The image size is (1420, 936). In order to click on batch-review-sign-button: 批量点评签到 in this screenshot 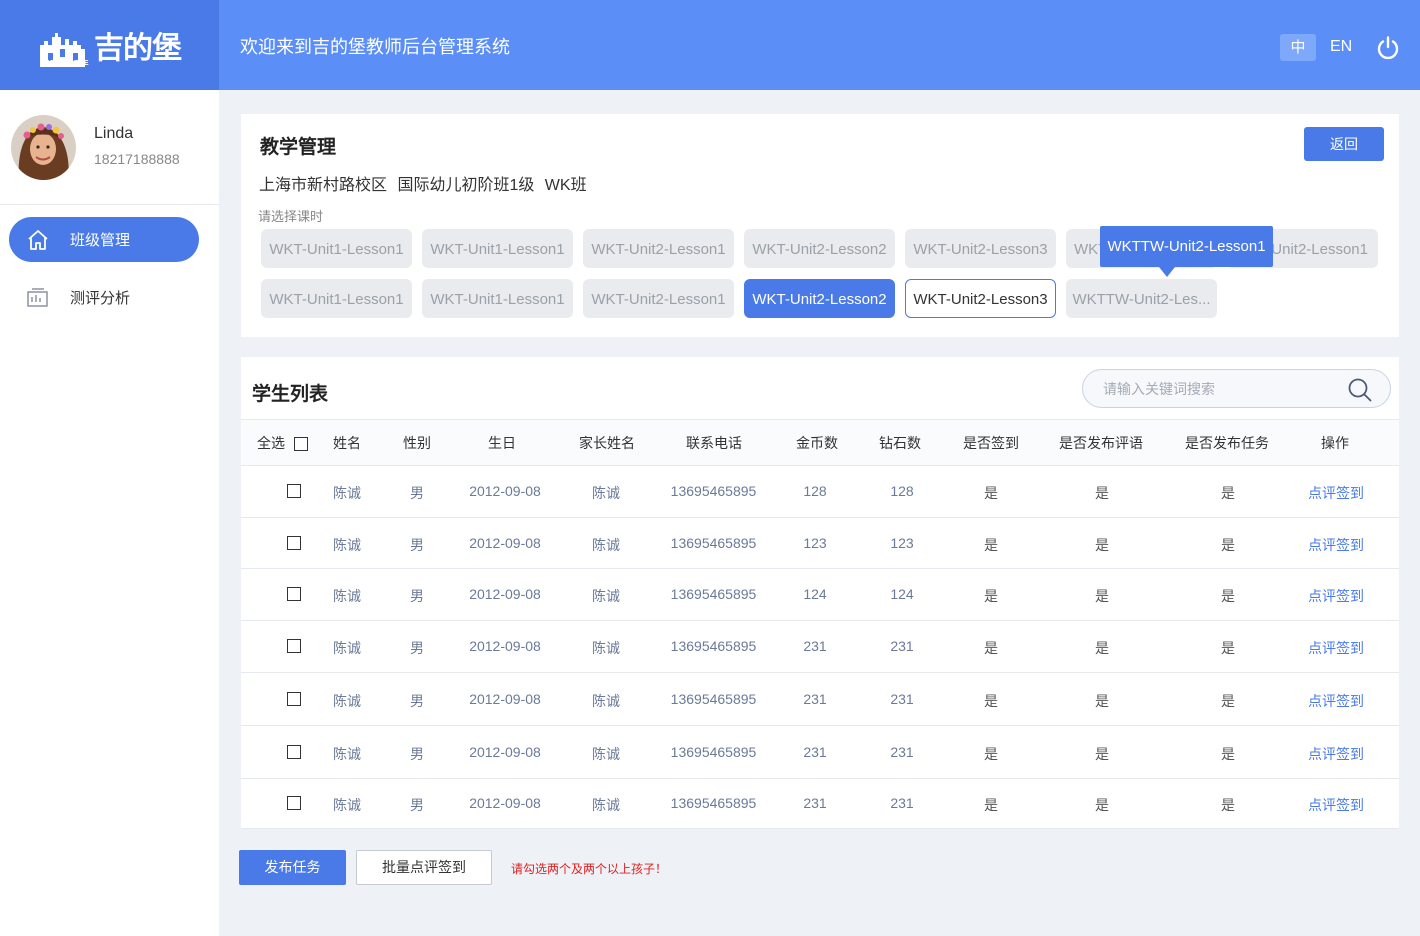, I will do `click(424, 867)`.